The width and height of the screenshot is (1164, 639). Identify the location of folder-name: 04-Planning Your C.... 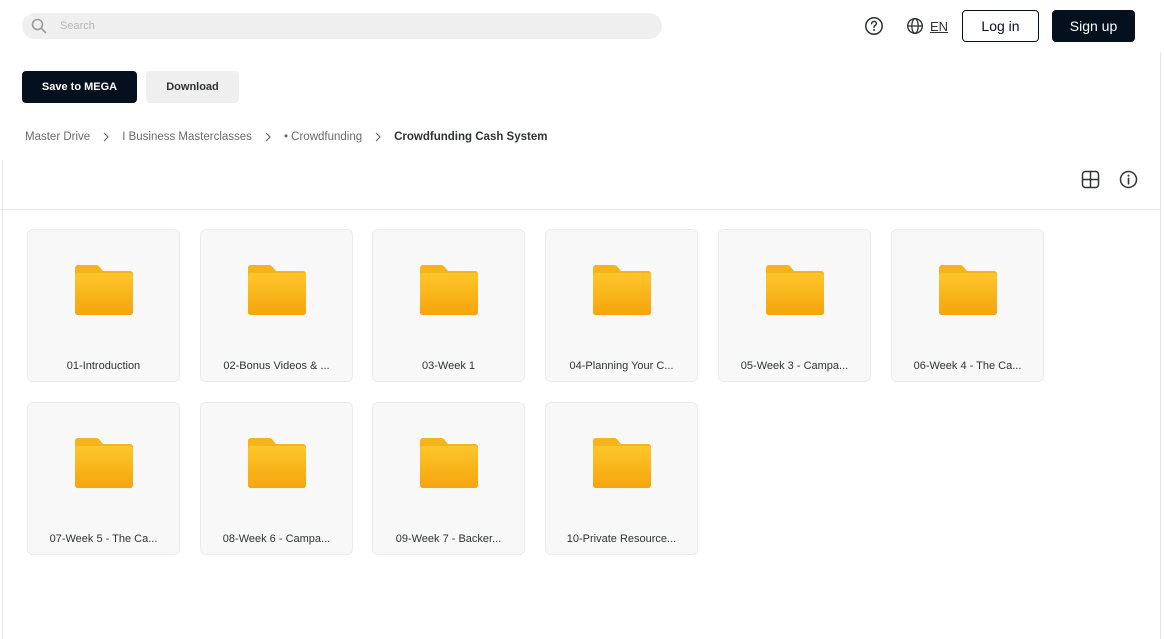
(621, 366).